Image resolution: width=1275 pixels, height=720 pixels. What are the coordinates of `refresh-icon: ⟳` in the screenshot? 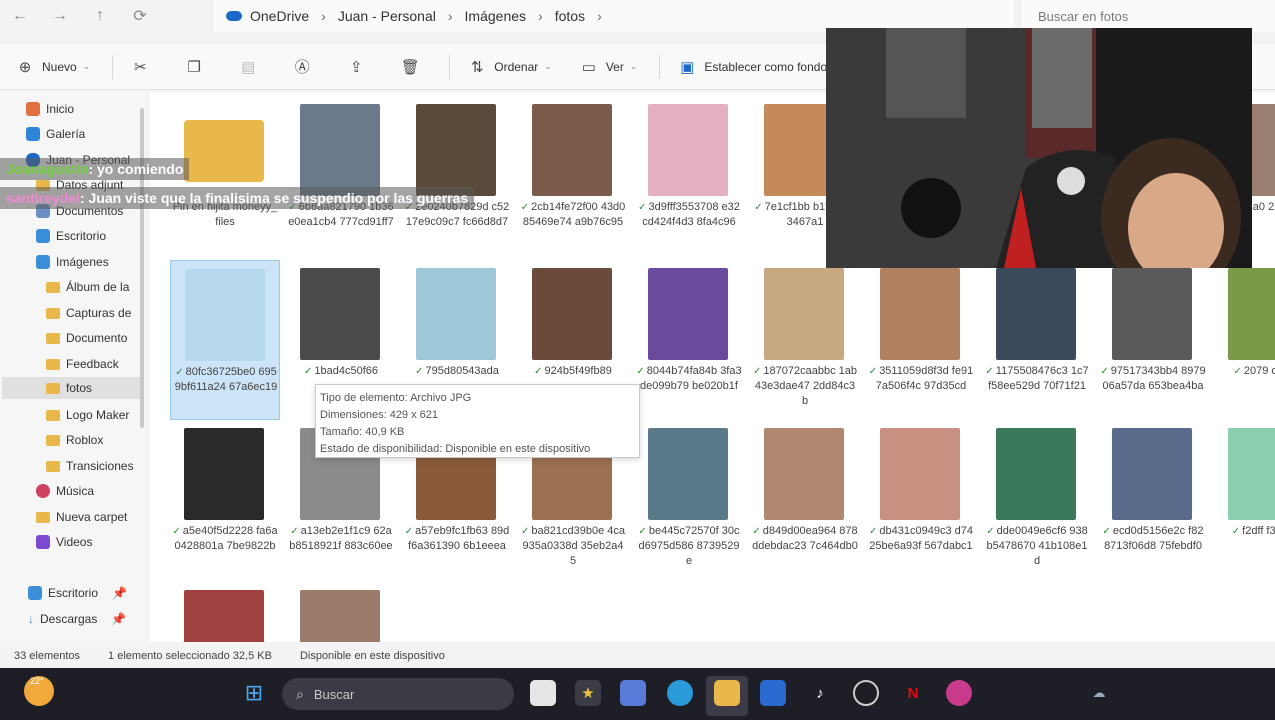 It's located at (140, 16).